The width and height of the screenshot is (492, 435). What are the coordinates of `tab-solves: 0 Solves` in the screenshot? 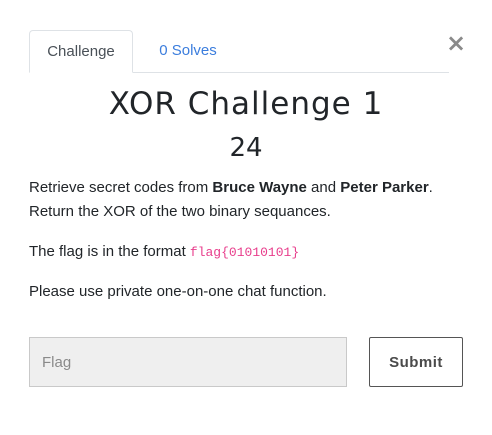 It's located at (188, 50).